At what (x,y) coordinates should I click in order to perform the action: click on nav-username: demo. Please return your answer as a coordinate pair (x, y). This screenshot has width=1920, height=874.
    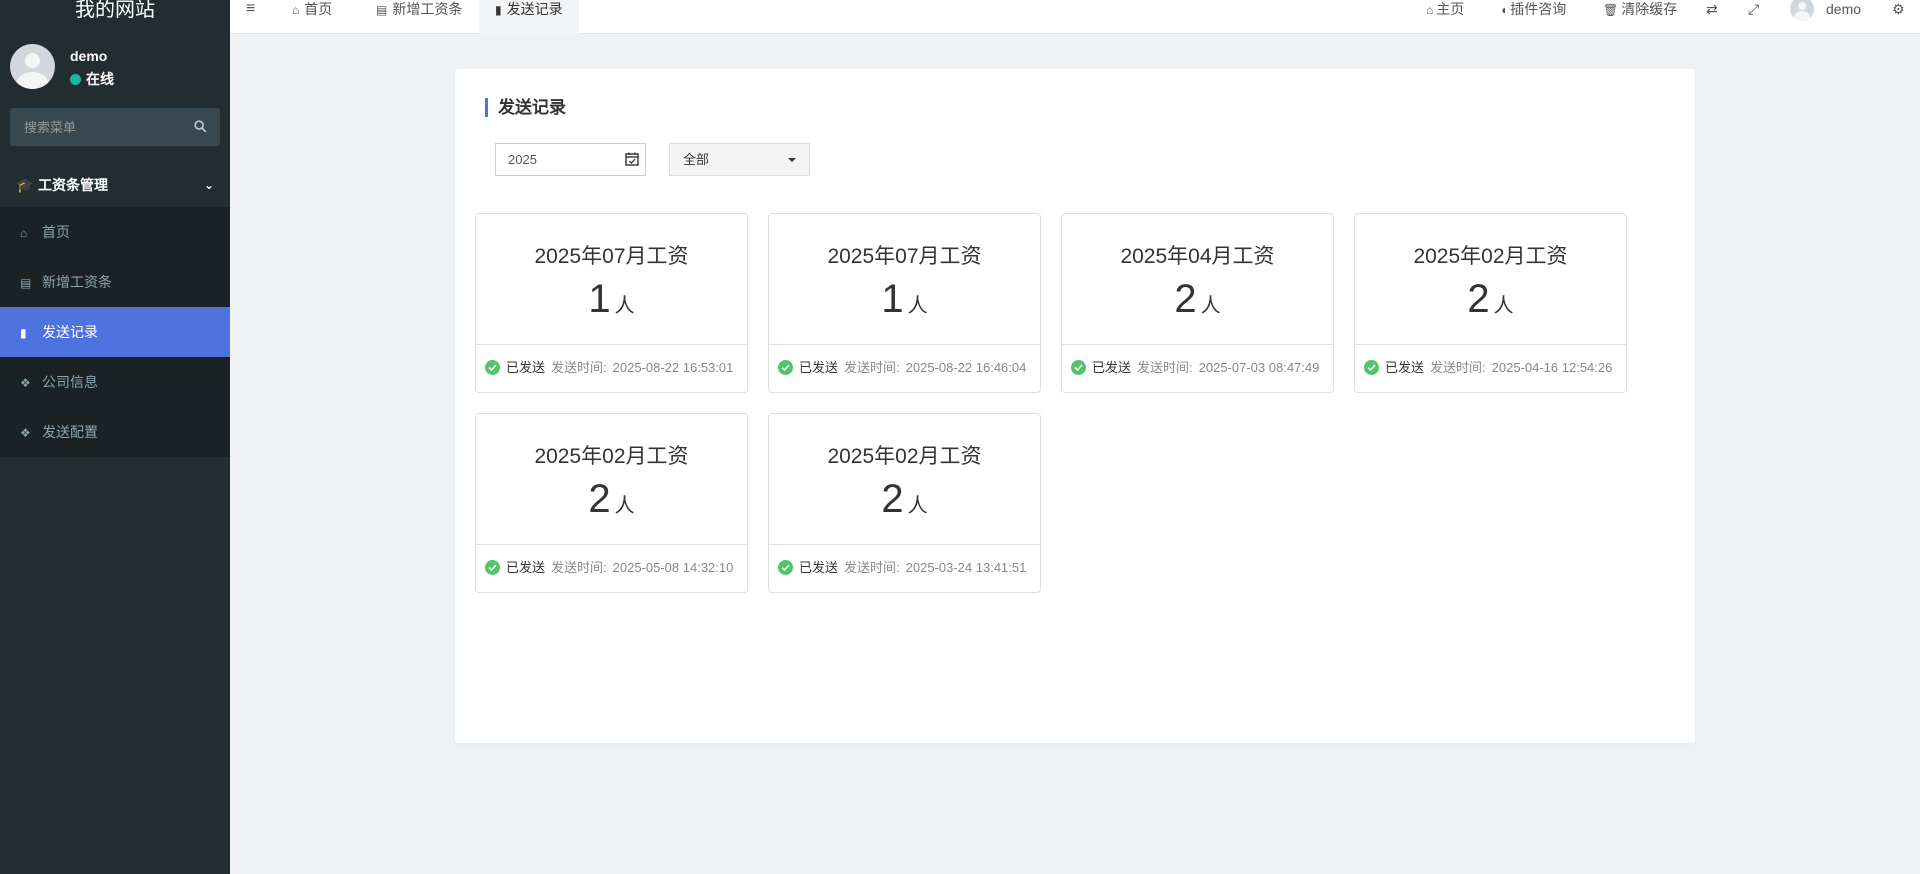
    Looking at the image, I should click on (1843, 9).